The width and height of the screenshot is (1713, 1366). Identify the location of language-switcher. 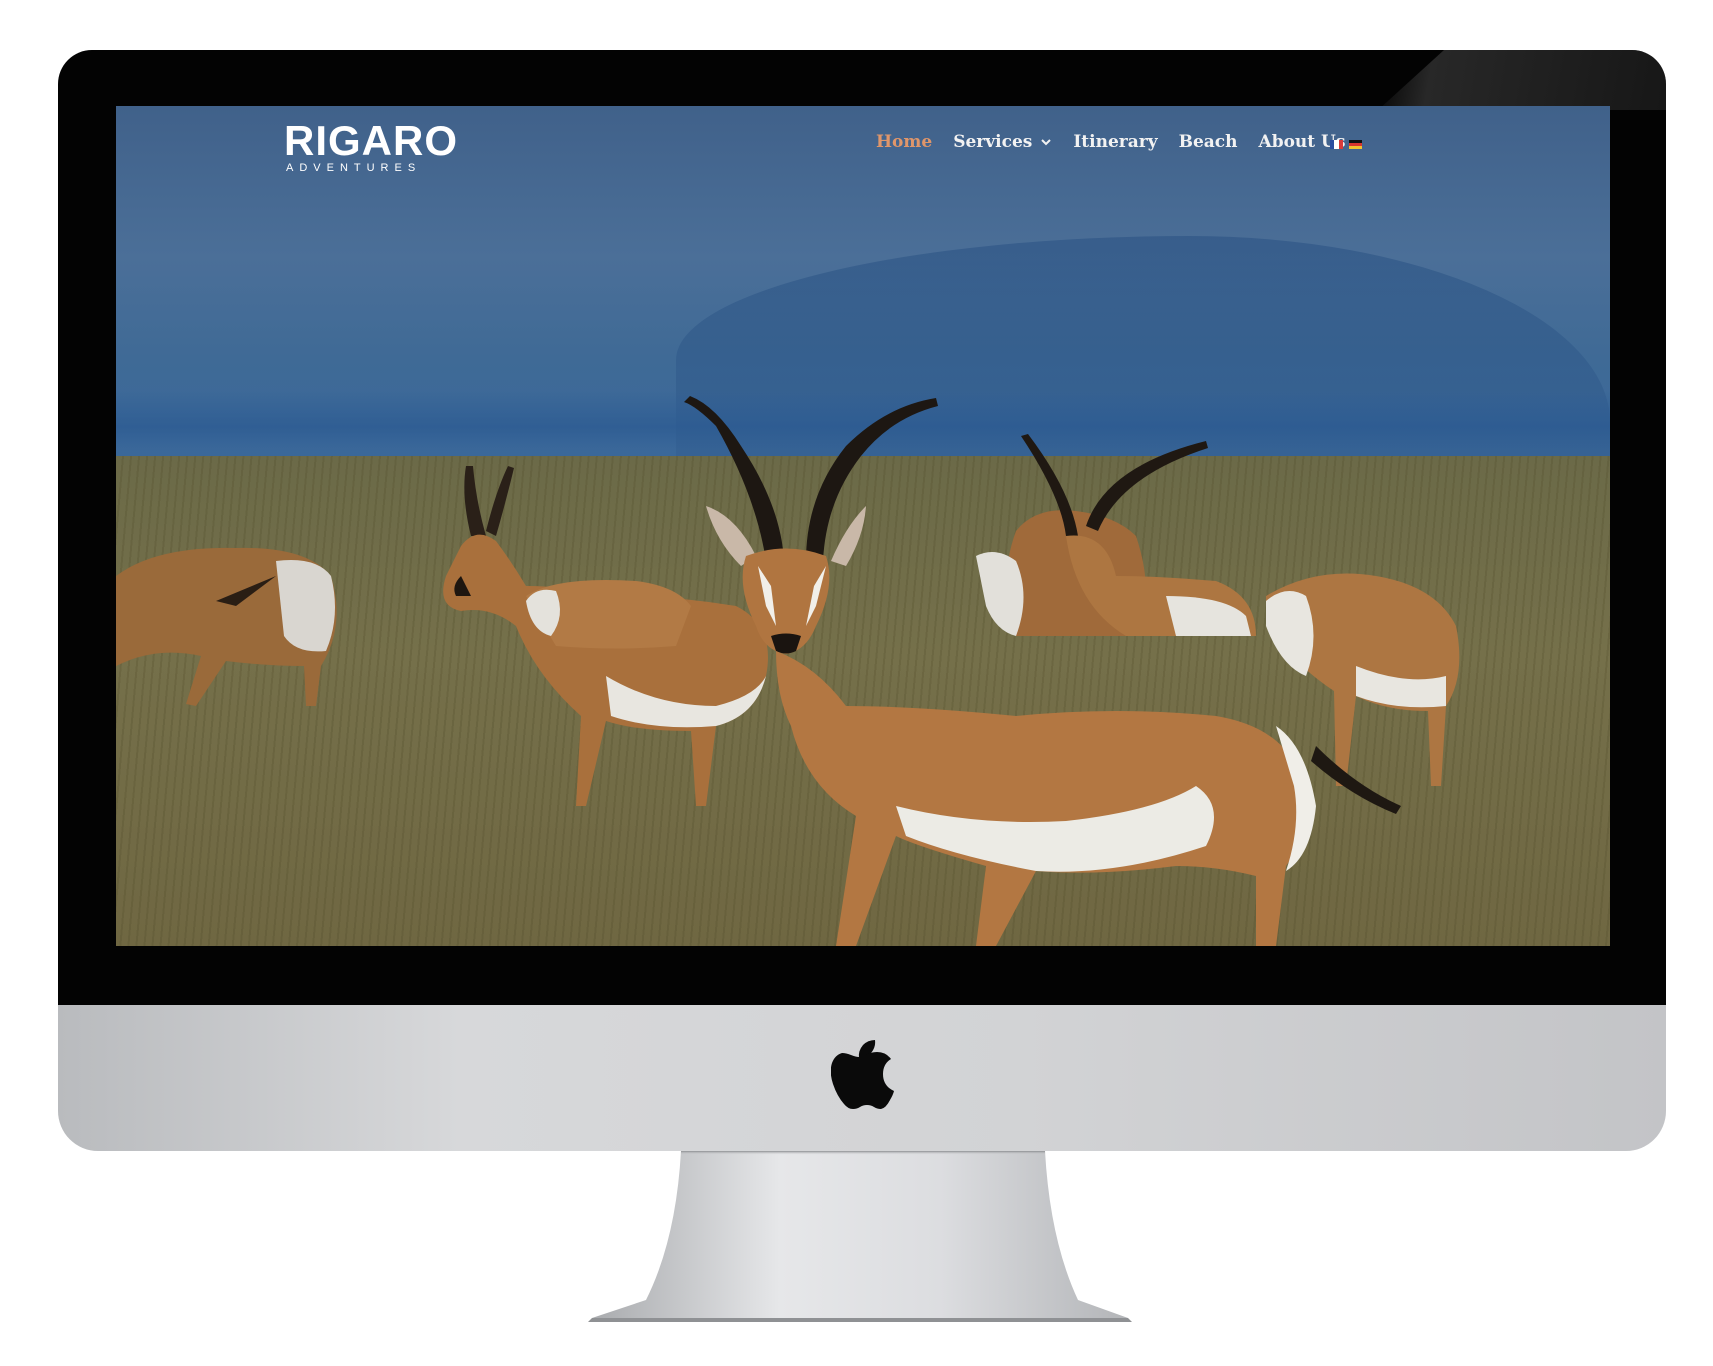
(1346, 144).